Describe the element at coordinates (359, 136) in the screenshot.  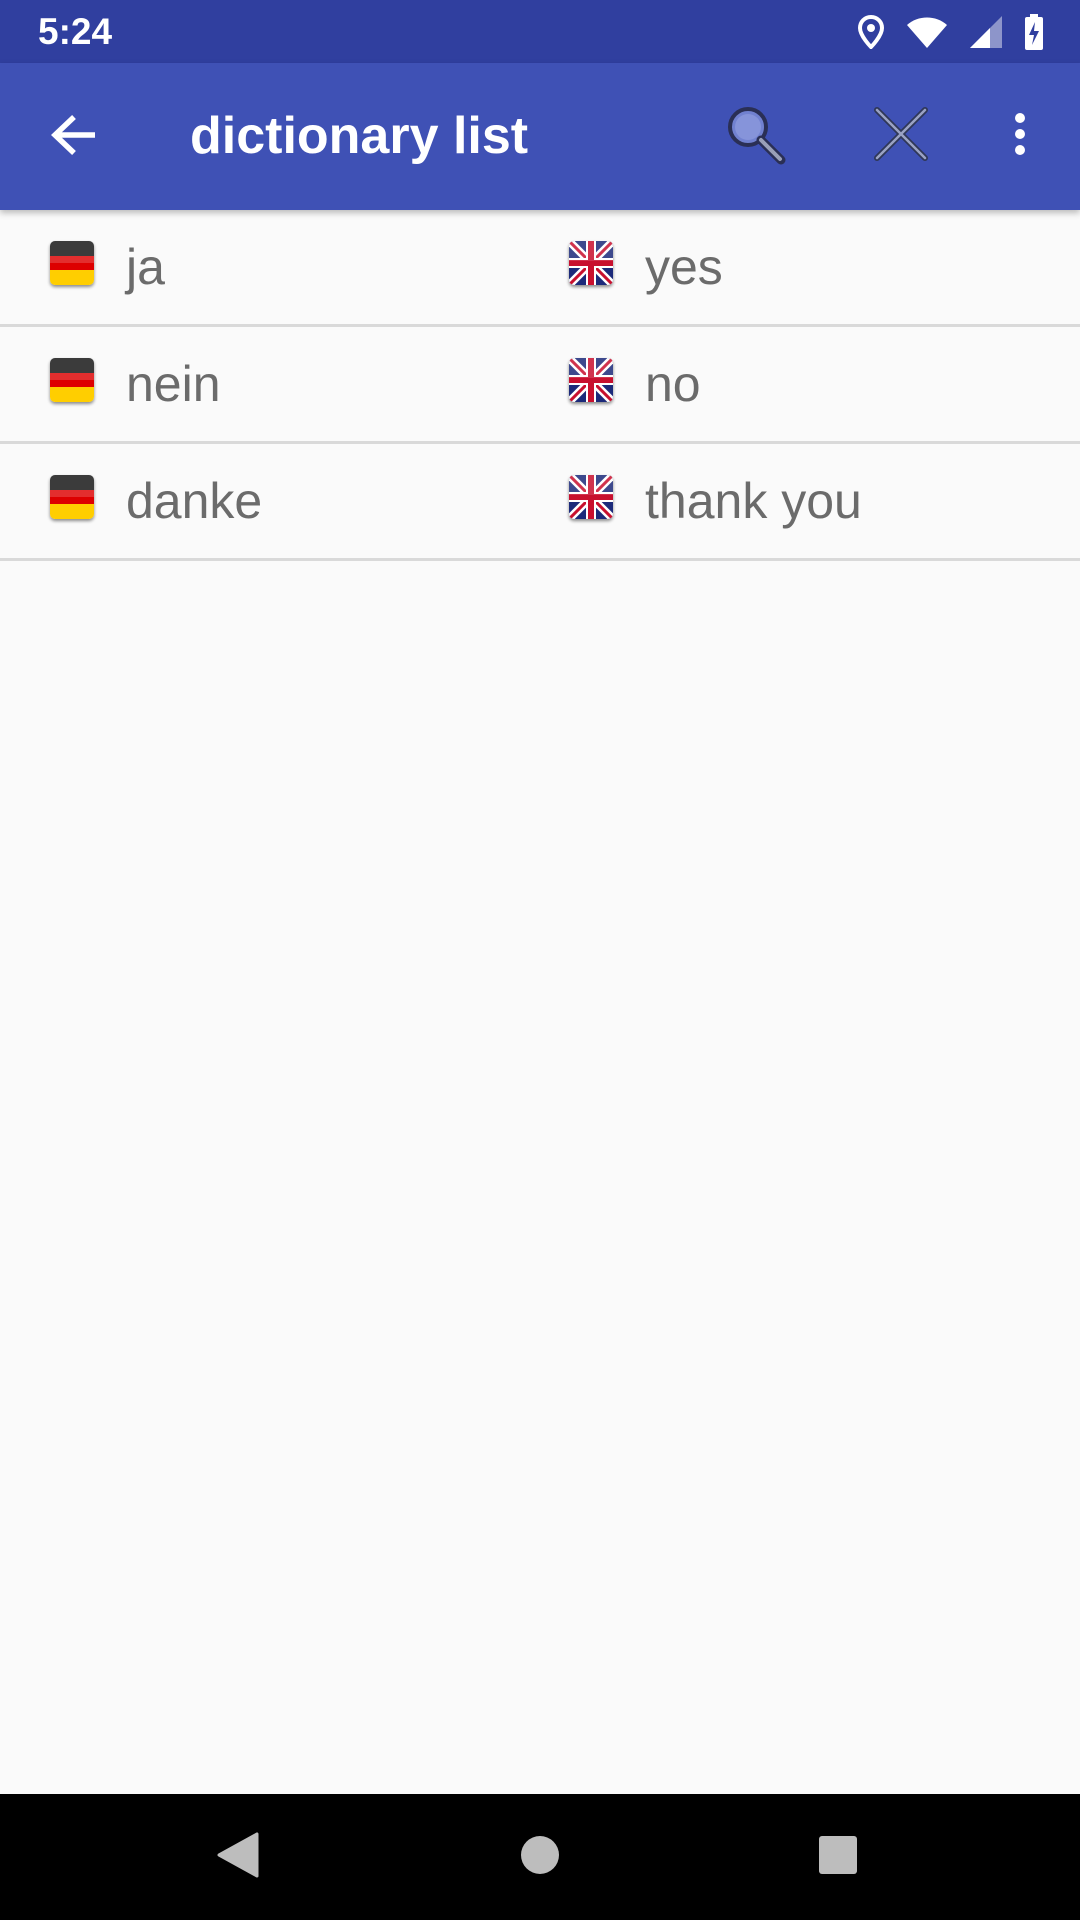
I see `page-title: dictionary list` at that location.